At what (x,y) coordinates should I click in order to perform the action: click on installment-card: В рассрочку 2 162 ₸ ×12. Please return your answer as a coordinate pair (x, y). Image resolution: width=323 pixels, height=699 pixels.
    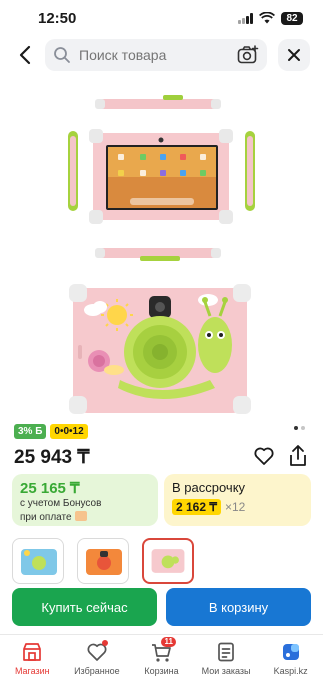
    Looking at the image, I should click on (237, 500).